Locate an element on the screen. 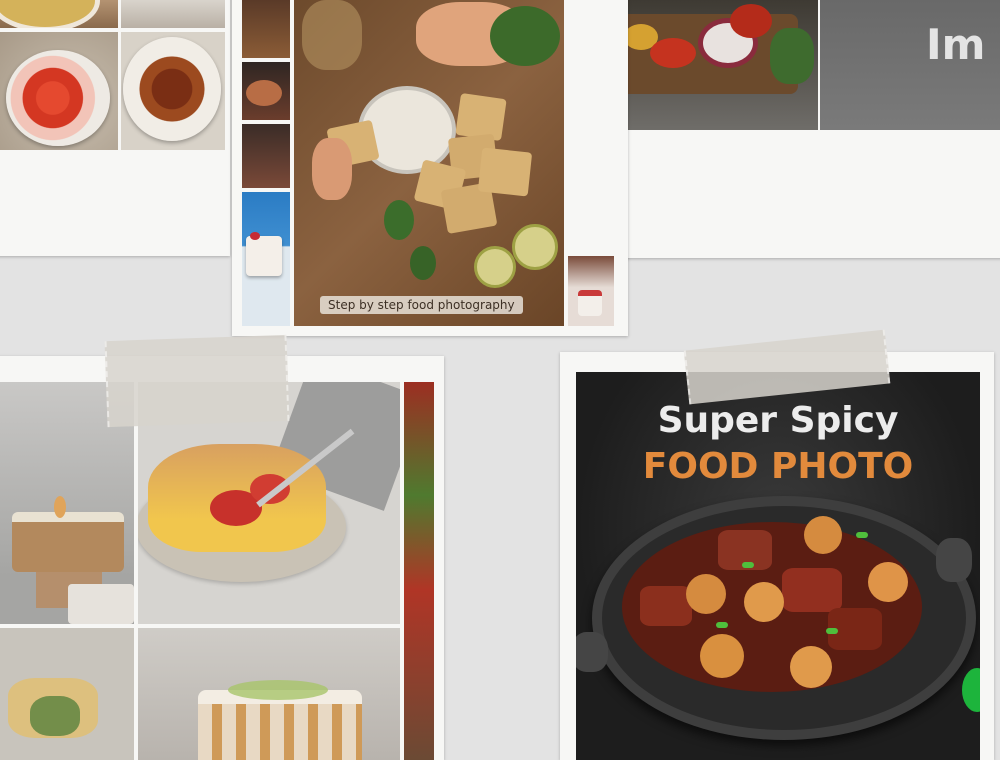 This screenshot has height=760, width=1000. tape-bottom-left is located at coordinates (197, 381).